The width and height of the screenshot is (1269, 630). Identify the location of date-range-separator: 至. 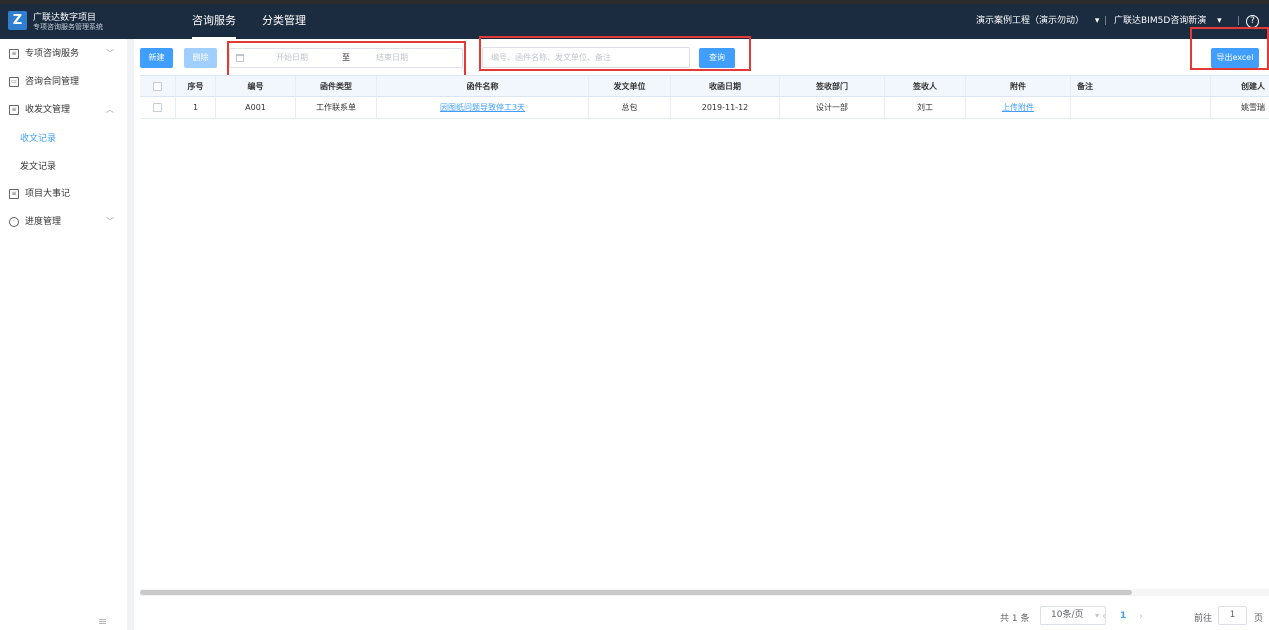
(346, 57).